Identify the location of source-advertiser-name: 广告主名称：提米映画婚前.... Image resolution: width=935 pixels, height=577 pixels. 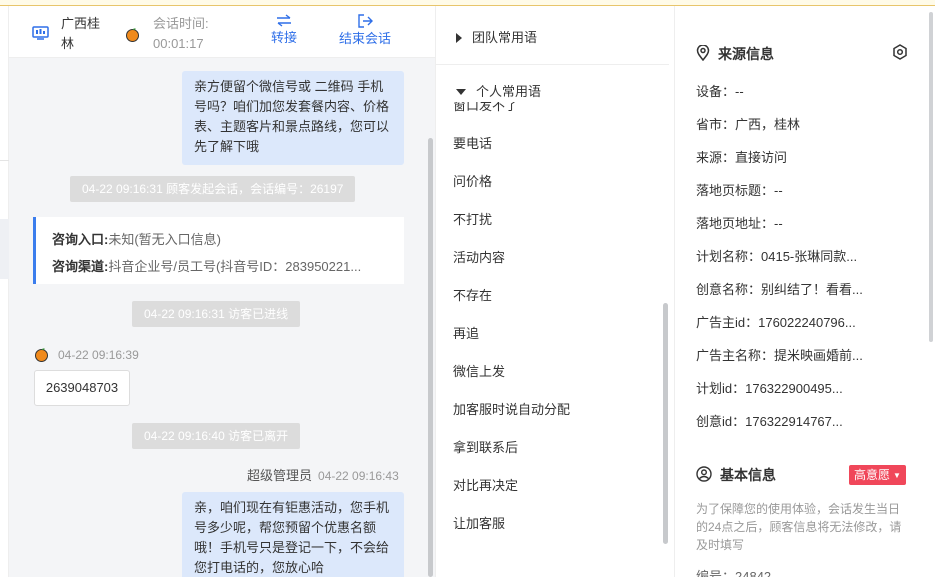
(779, 355).